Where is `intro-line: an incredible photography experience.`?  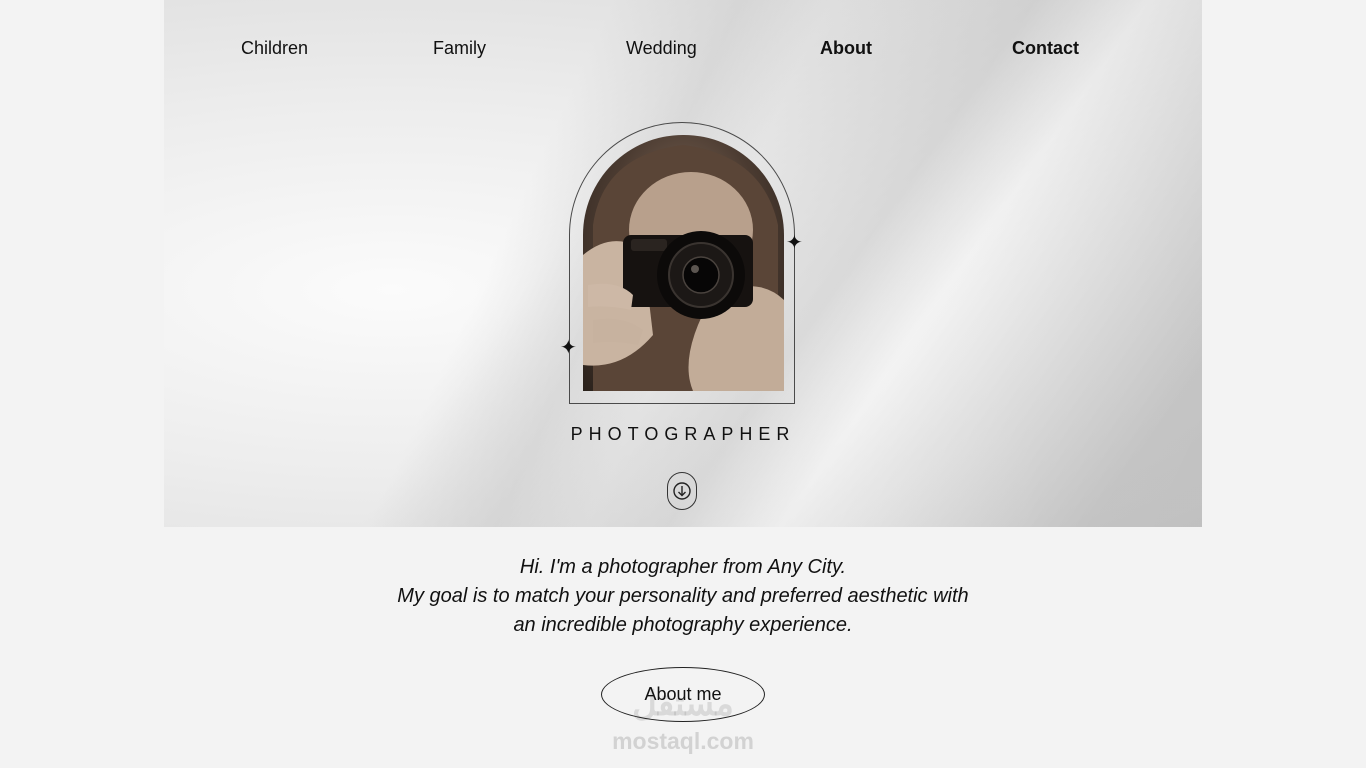
intro-line: an incredible photography experience. is located at coordinates (683, 625).